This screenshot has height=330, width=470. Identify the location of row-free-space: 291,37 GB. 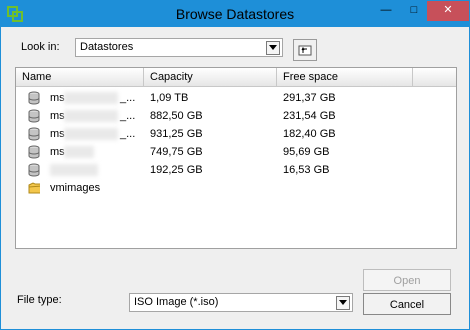
(309, 98).